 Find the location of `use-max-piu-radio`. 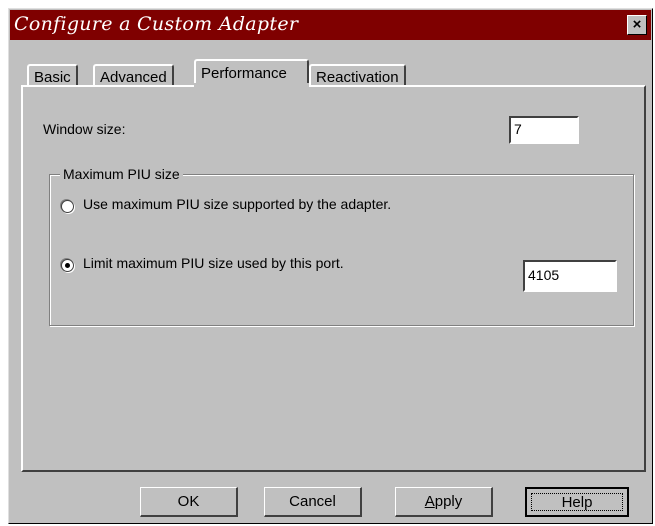

use-max-piu-radio is located at coordinates (67, 206).